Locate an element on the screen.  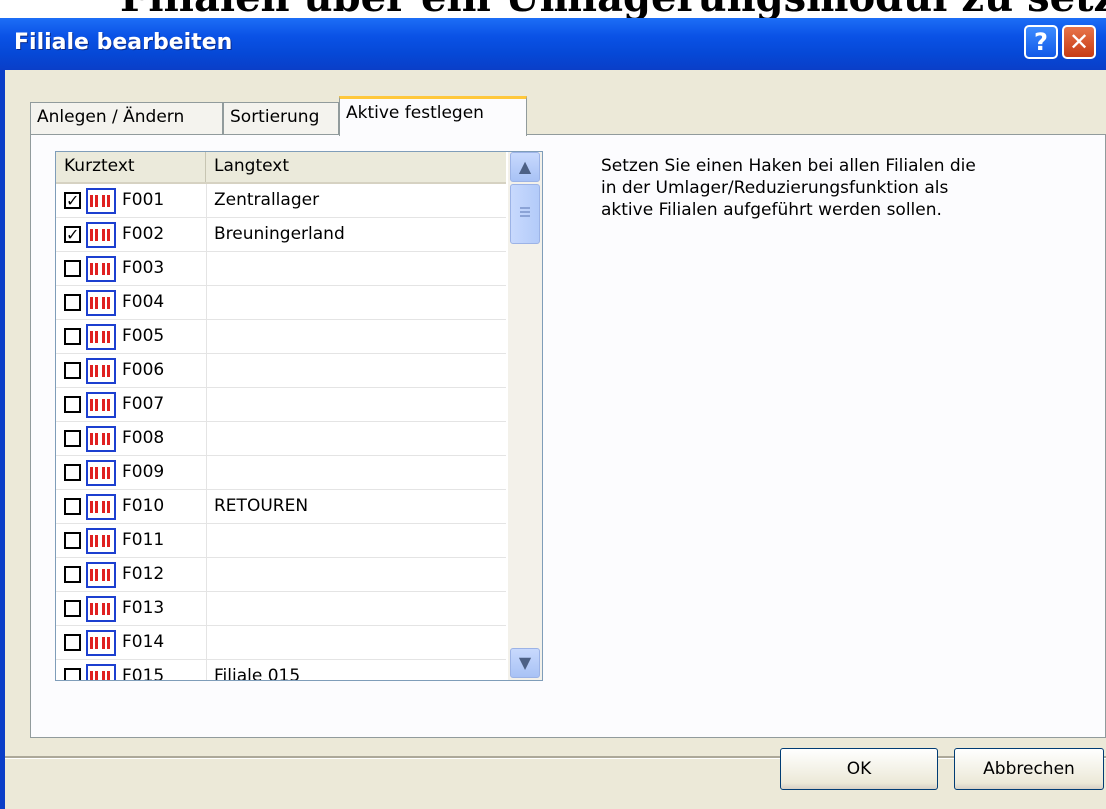
list-item: ✓ F002 Breuningerland is located at coordinates (281, 235).